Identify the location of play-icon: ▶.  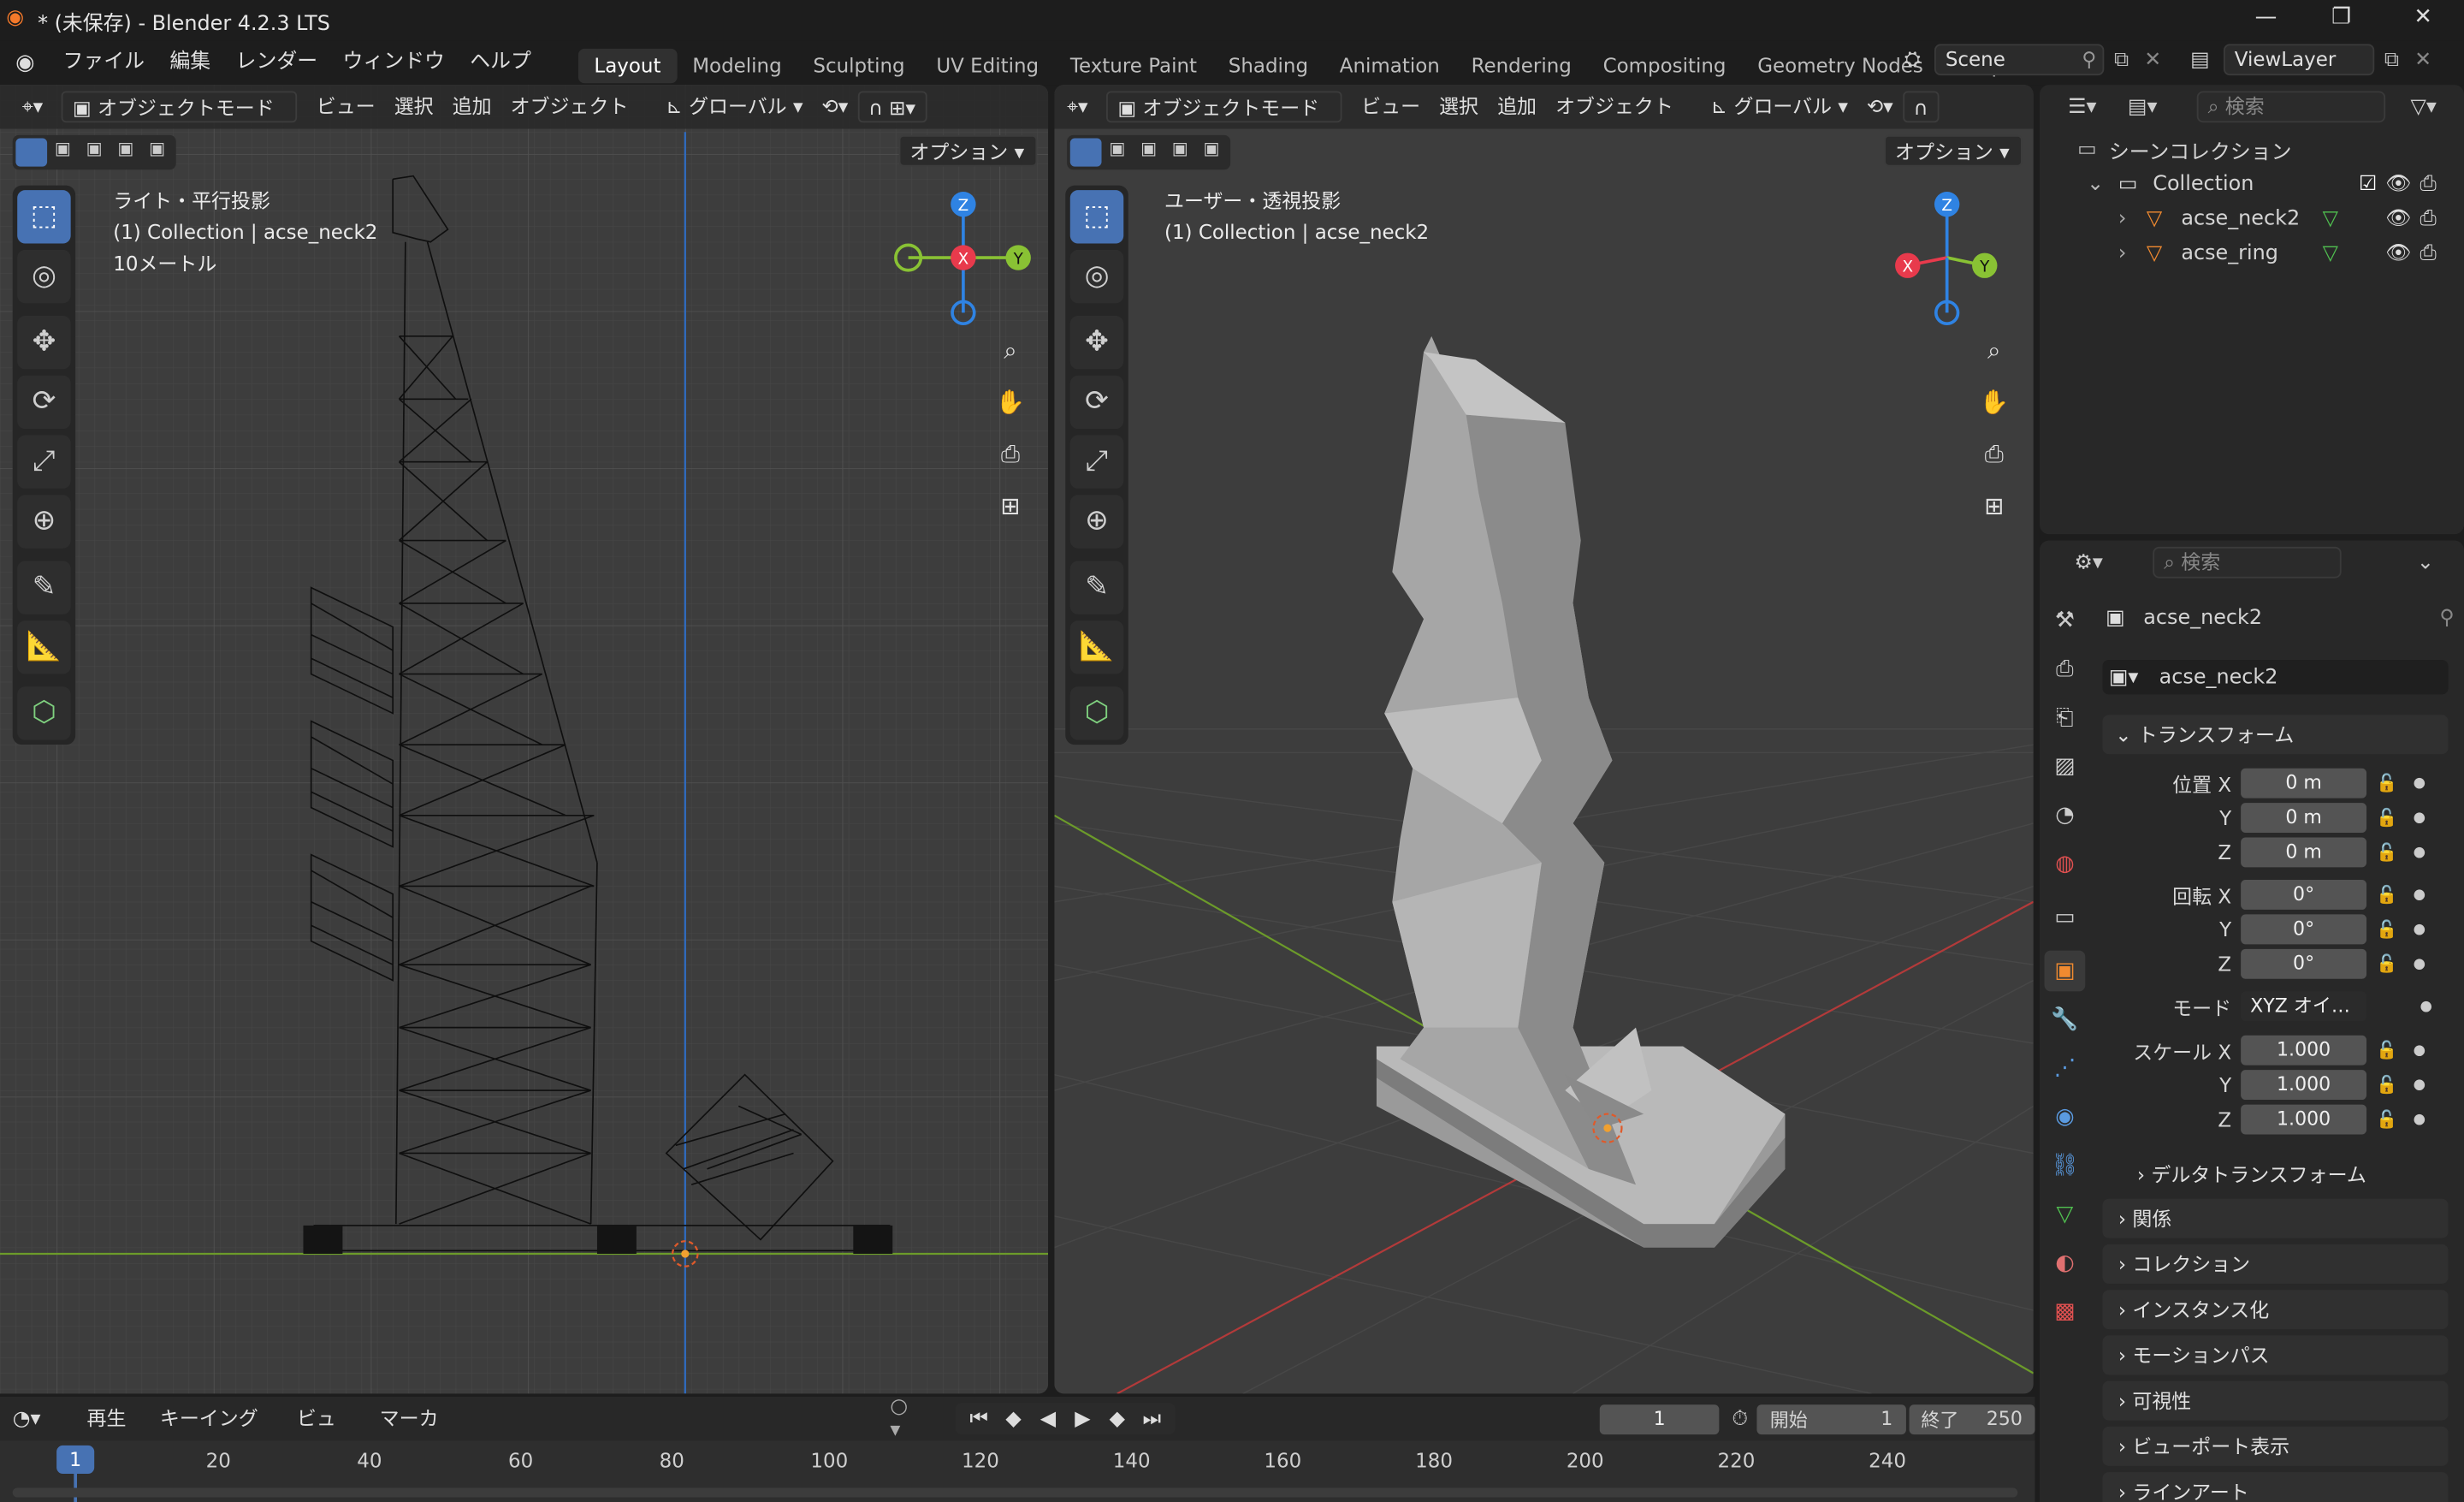
(1082, 1419).